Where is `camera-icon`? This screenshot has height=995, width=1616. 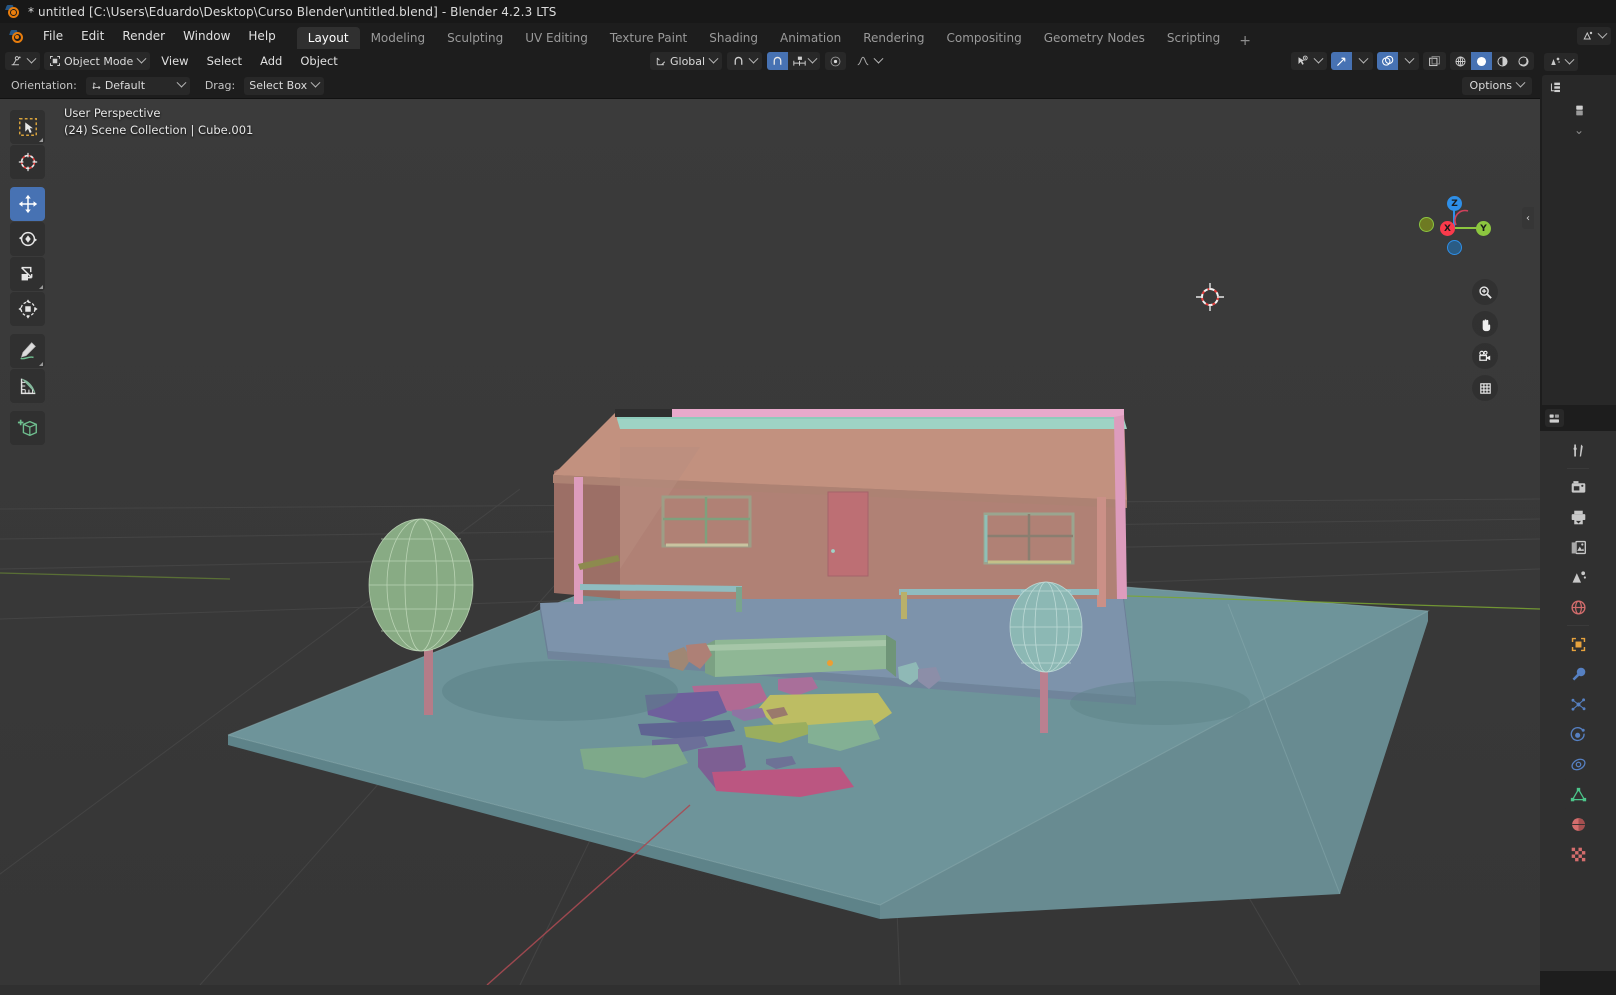
camera-icon is located at coordinates (1484, 355).